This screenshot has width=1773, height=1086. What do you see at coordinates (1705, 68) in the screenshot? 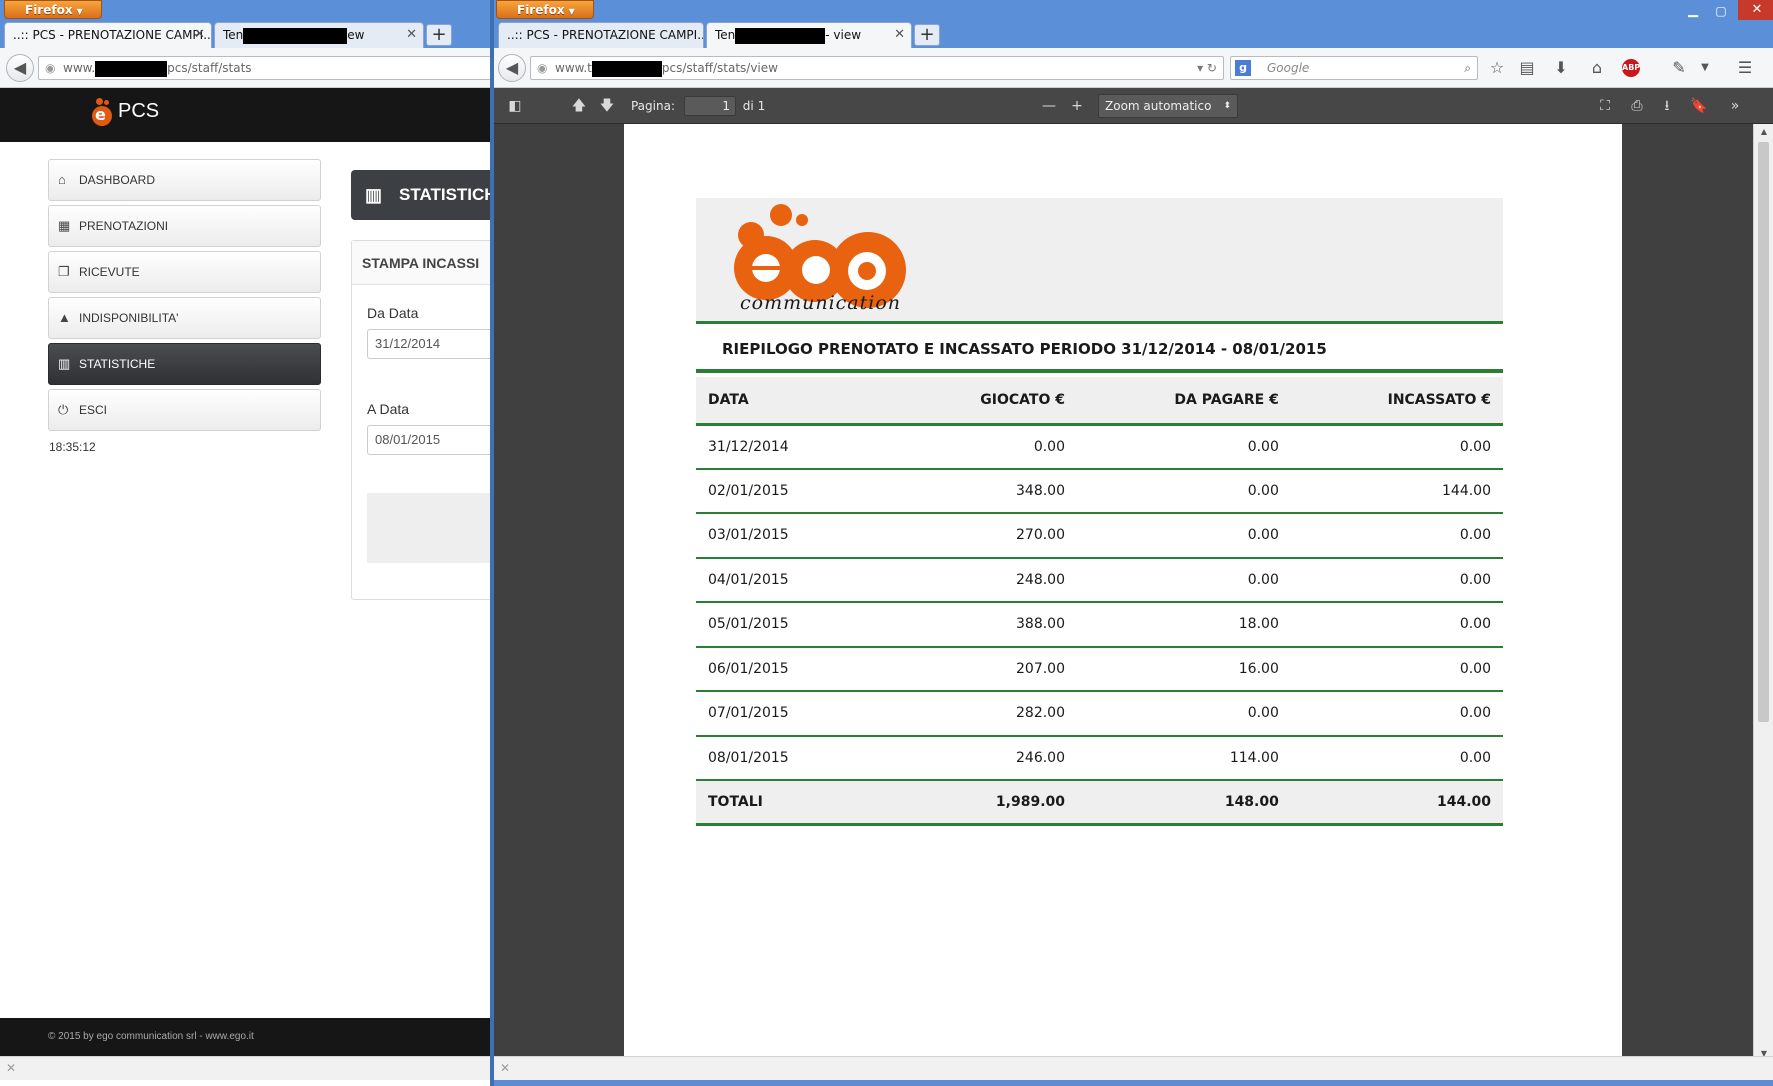
I see `chevron-down-icon: ▼` at bounding box center [1705, 68].